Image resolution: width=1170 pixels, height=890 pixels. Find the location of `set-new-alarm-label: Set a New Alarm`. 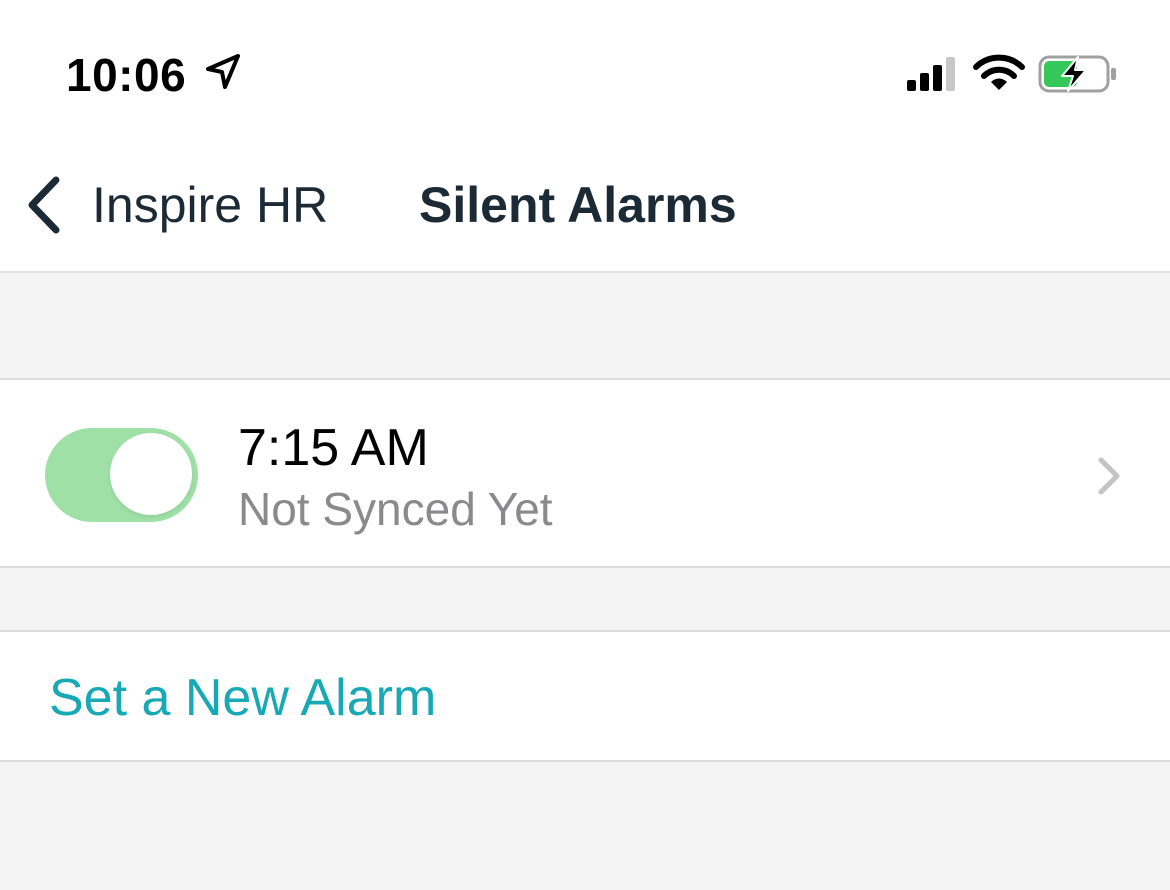

set-new-alarm-label: Set a New Alarm is located at coordinates (243, 698).